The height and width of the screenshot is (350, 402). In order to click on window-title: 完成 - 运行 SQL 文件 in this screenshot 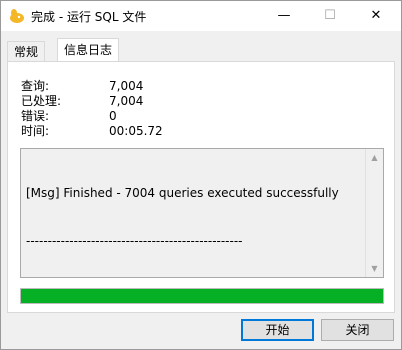, I will do `click(89, 17)`.